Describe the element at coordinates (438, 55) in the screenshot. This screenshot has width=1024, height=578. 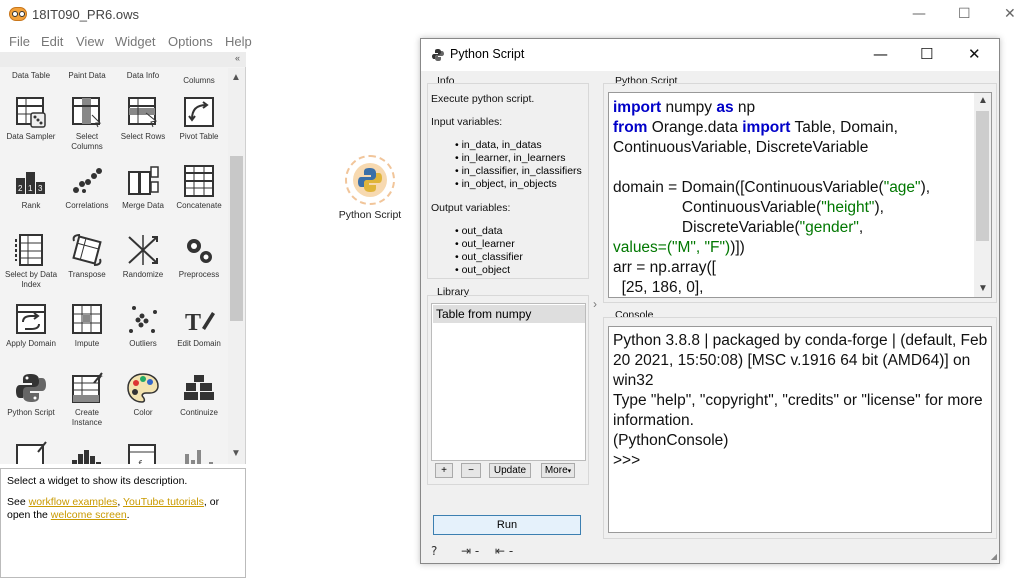
I see `python-icon` at that location.